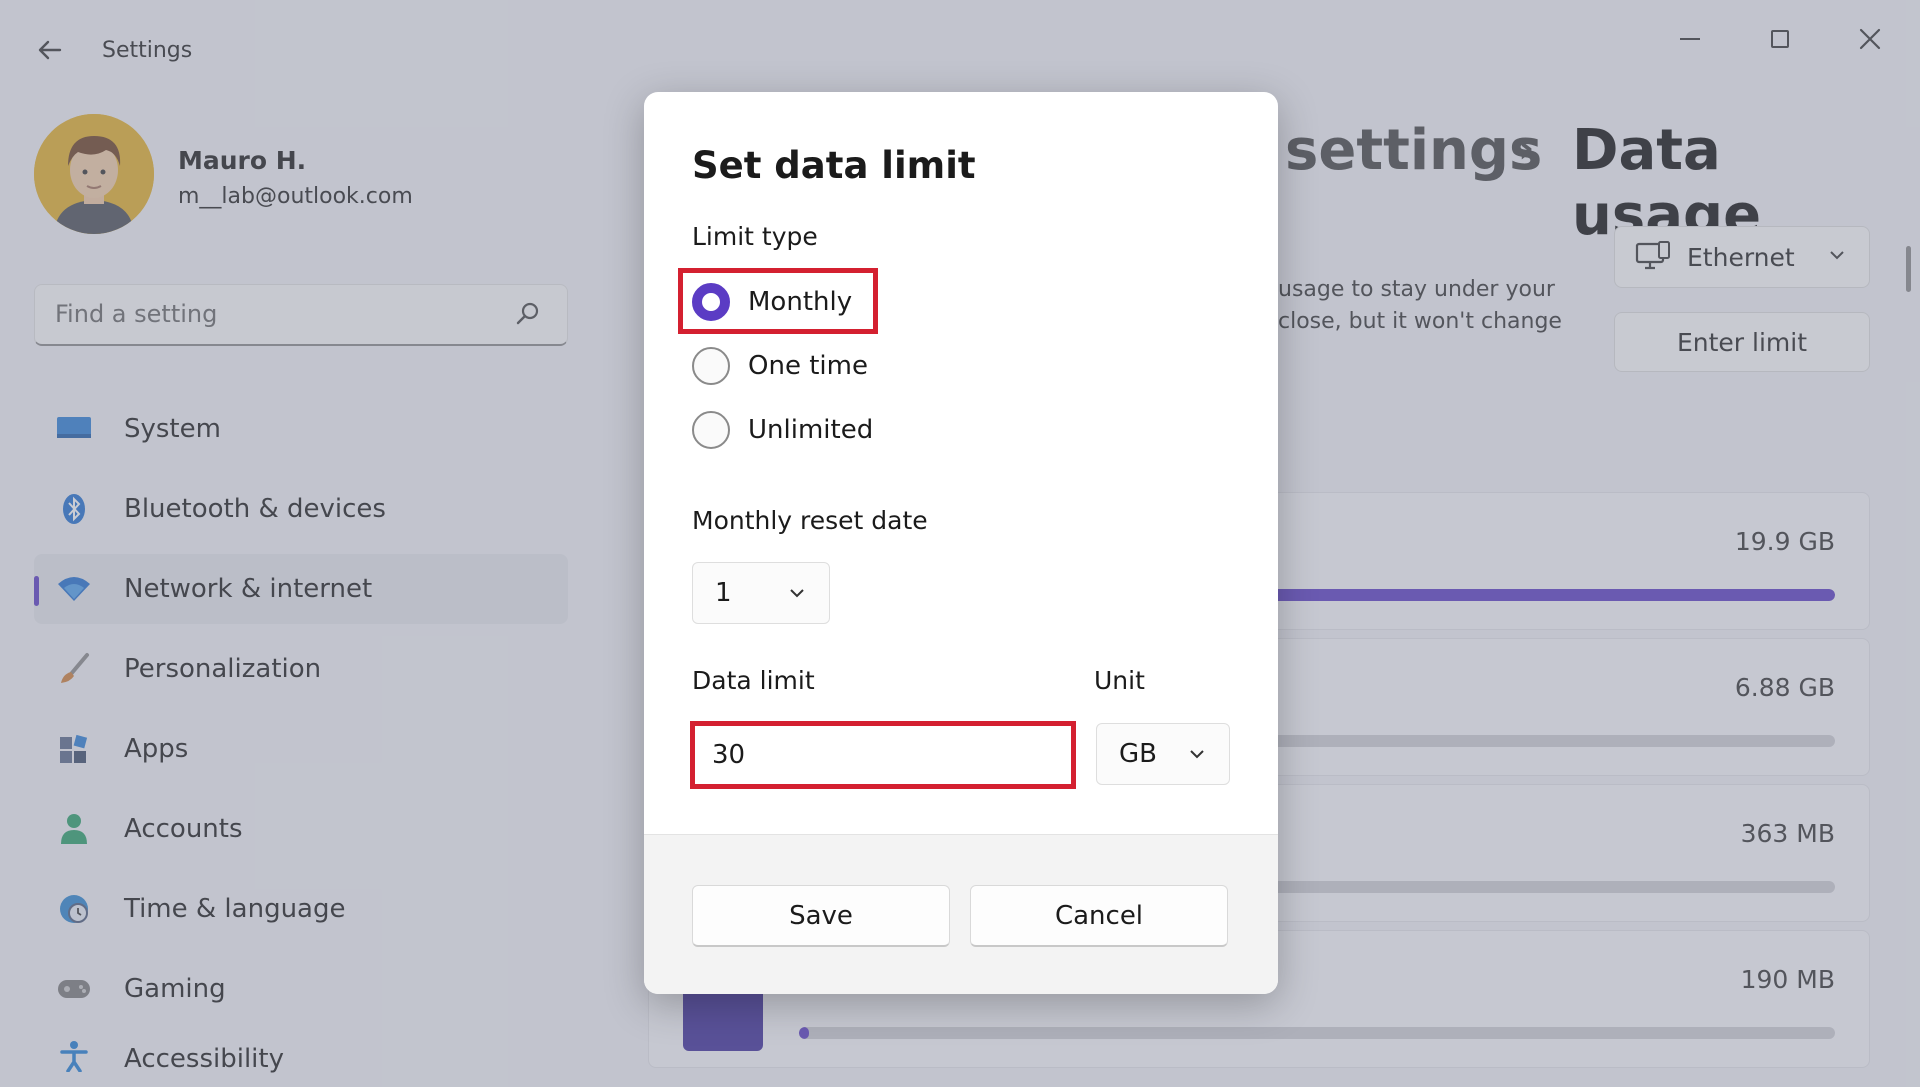  Describe the element at coordinates (810, 520) in the screenshot. I see `reset-date-label: Monthly reset date` at that location.